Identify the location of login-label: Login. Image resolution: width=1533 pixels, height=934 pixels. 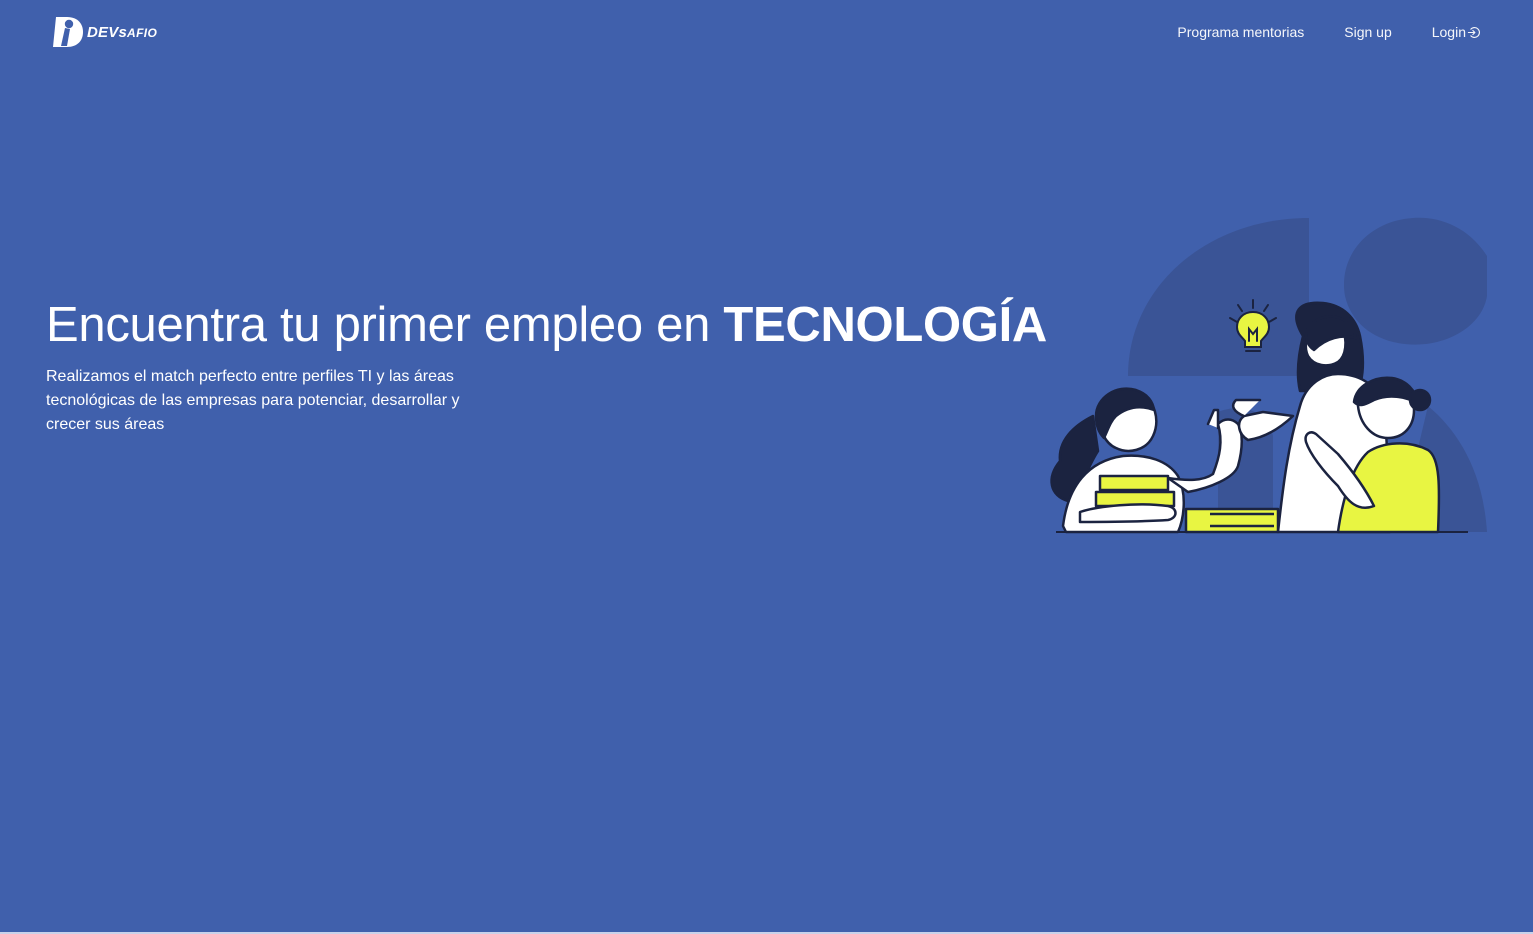
(1448, 32).